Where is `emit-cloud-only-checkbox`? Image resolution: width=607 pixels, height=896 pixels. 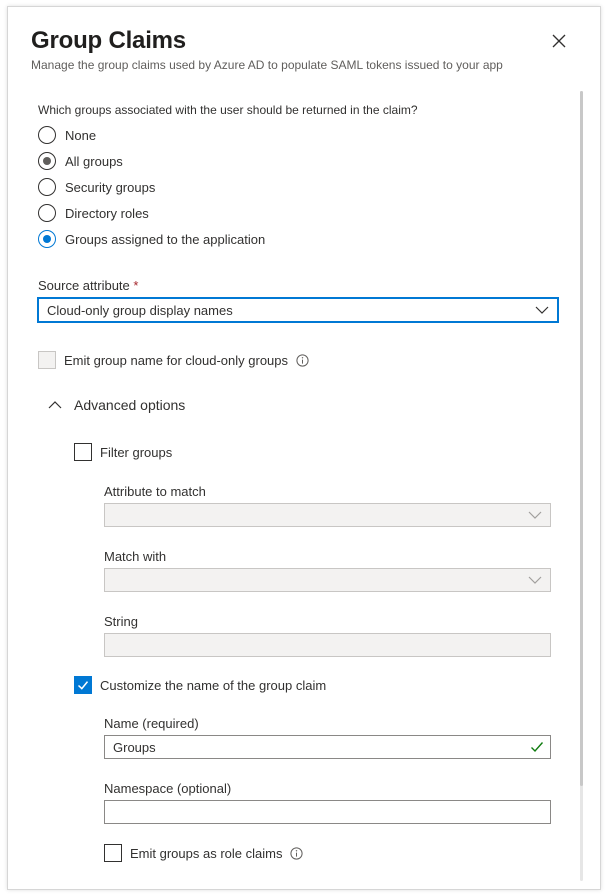
emit-cloud-only-checkbox is located at coordinates (47, 360).